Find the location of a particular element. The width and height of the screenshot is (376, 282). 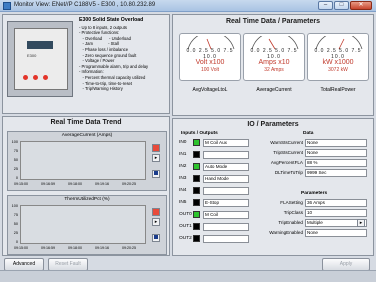

maximize-button: □ is located at coordinates (341, 5).